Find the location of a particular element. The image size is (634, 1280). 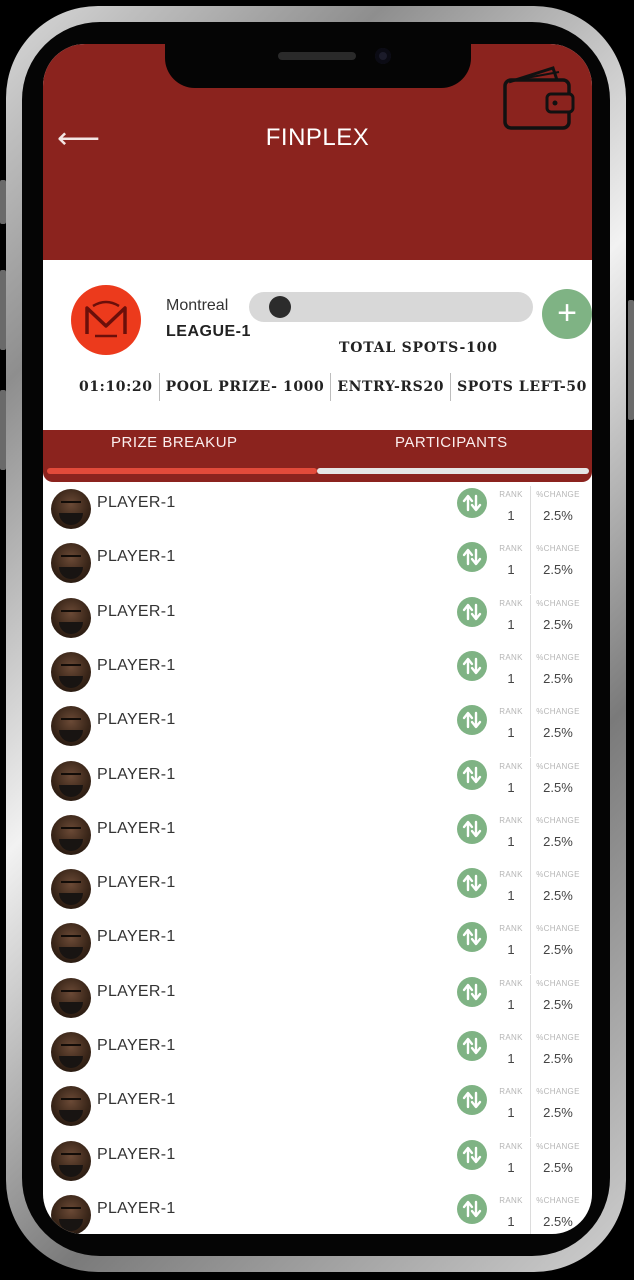

tab-participants: PARTICIPANTS is located at coordinates (451, 442).